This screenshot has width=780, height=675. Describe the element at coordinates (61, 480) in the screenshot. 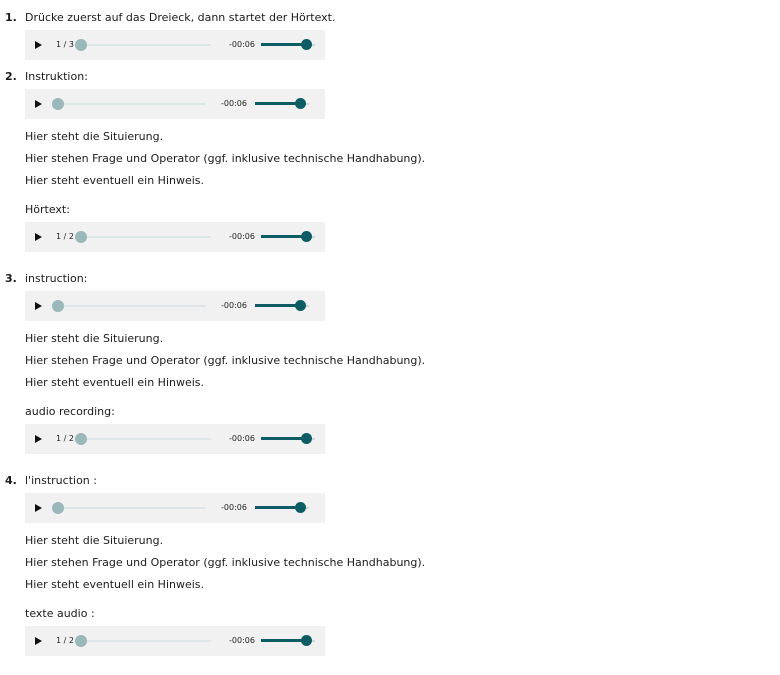

I see `task-instruction: l'instruction :` at that location.